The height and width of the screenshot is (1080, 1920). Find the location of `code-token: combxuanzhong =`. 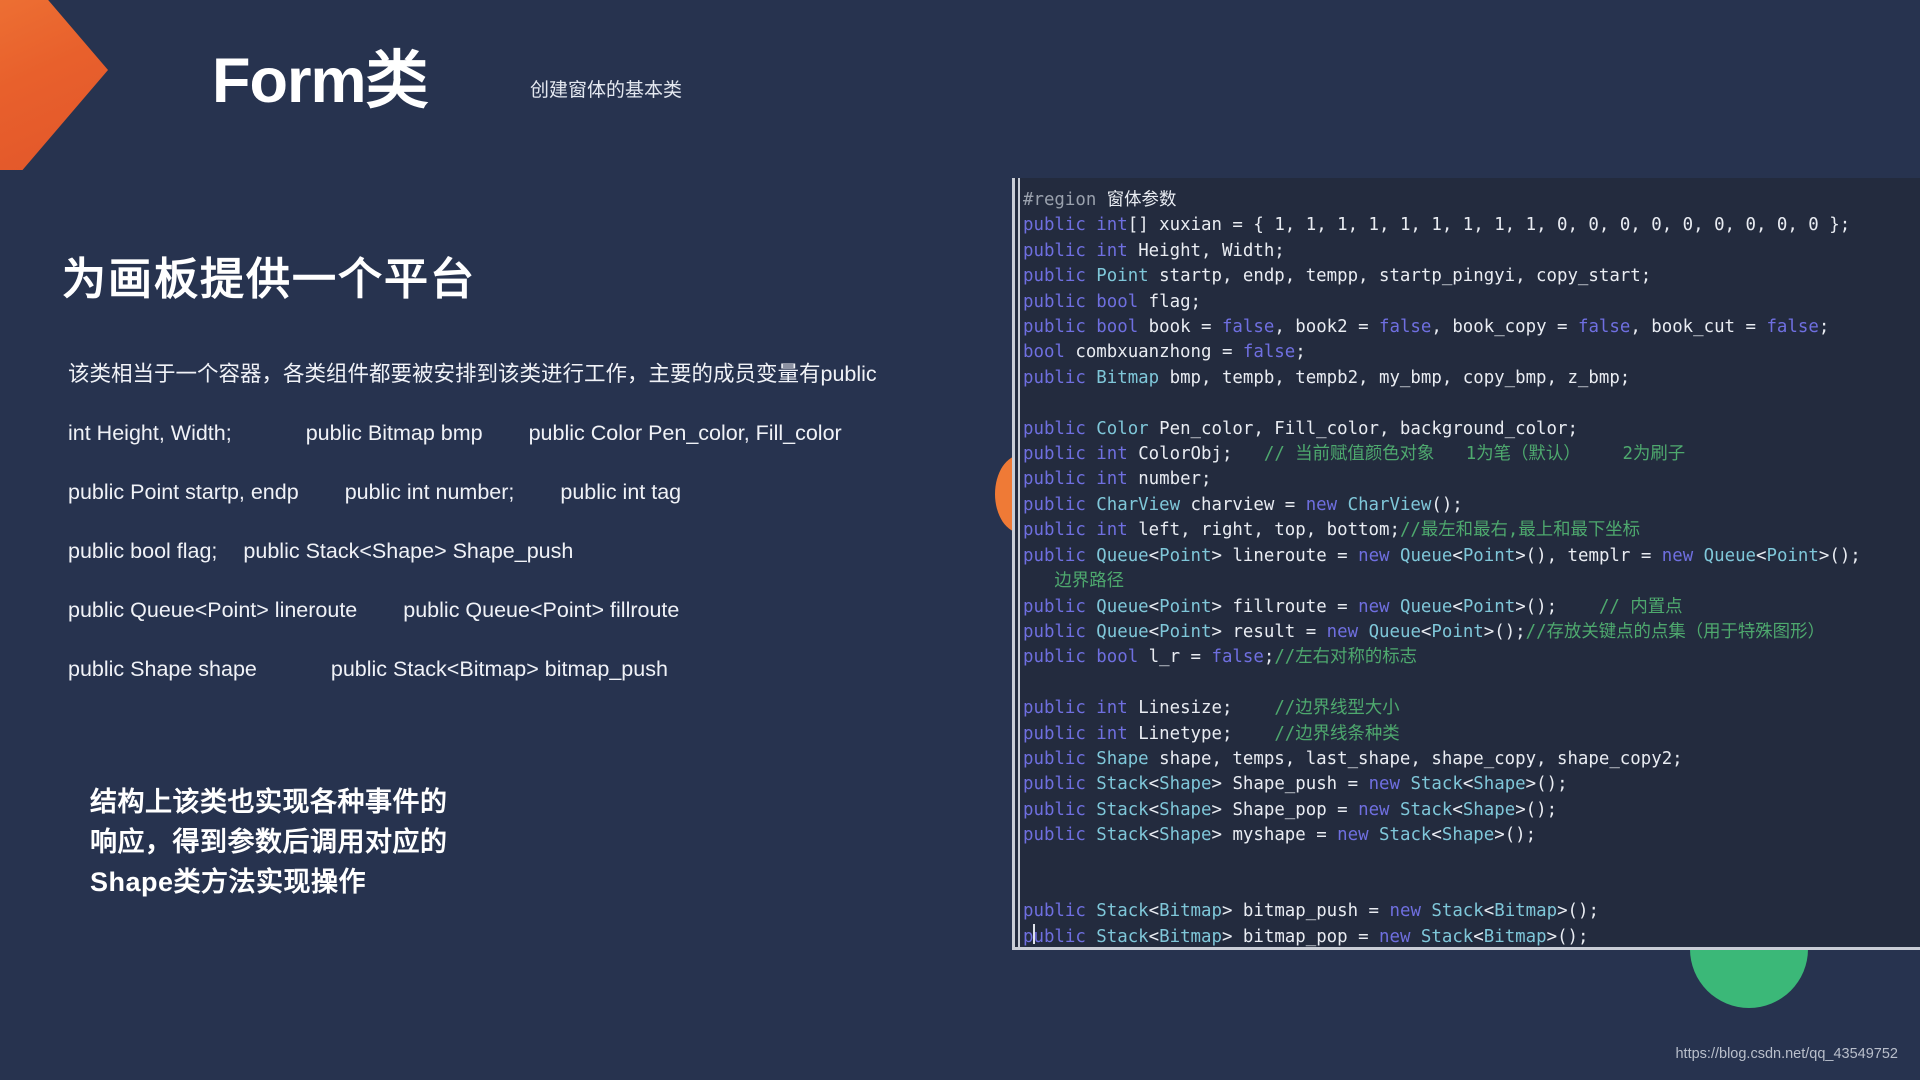

code-token: combxuanzhong = is located at coordinates (1153, 352).